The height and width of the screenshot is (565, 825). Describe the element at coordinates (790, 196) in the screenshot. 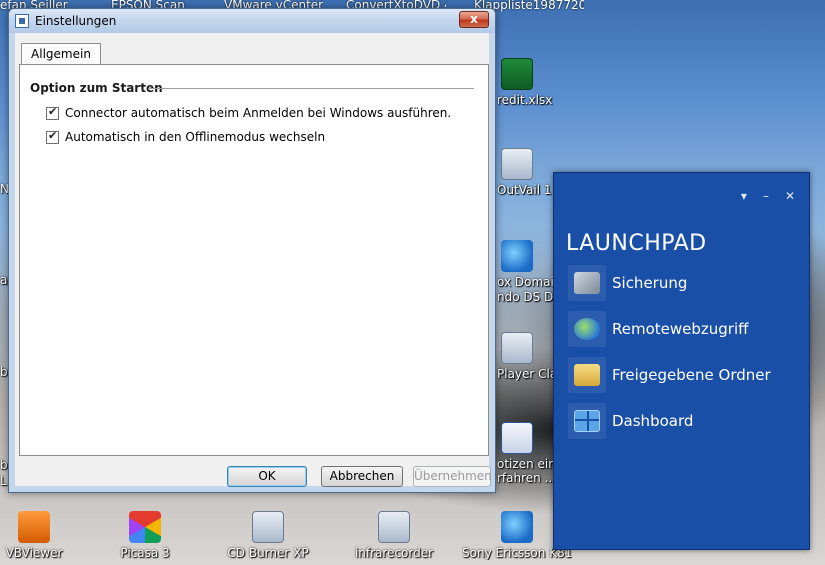

I see `close-icon: ✕` at that location.